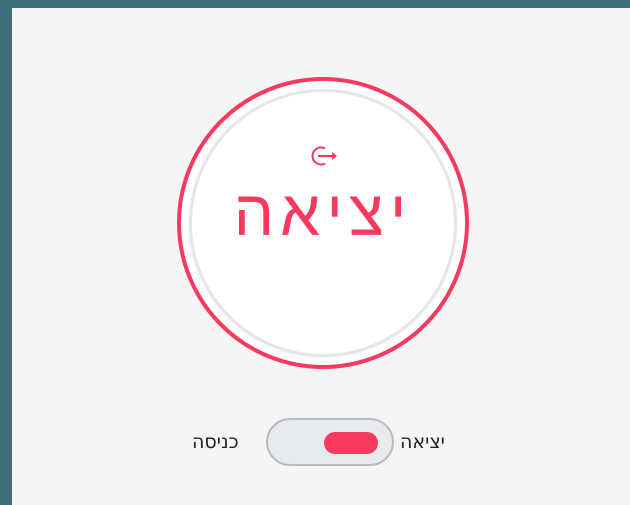 This screenshot has width=630, height=505. Describe the element at coordinates (215, 442) in the screenshot. I see `toggle-label-entry: כניסה` at that location.